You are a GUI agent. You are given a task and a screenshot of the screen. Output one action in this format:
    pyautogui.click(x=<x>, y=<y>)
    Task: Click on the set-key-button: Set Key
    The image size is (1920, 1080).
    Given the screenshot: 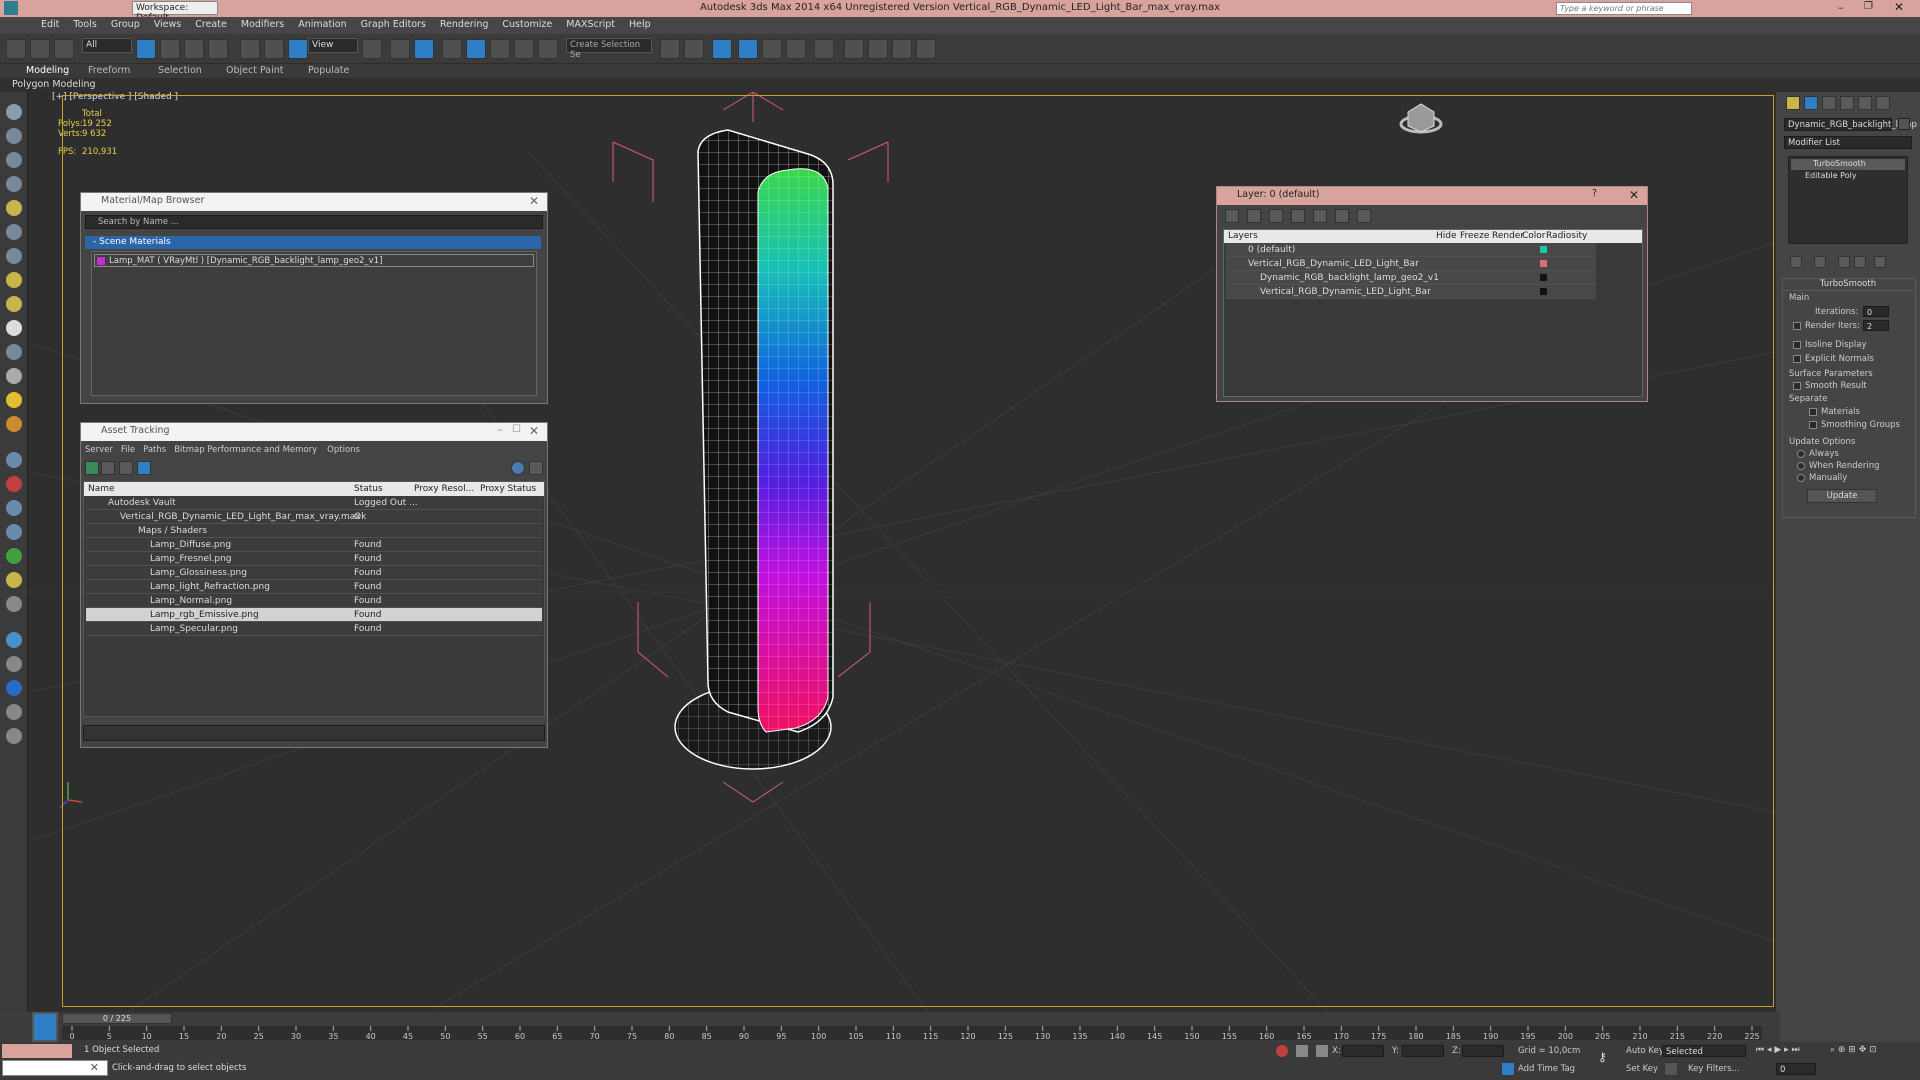 What is the action you would take?
    pyautogui.click(x=1642, y=1069)
    